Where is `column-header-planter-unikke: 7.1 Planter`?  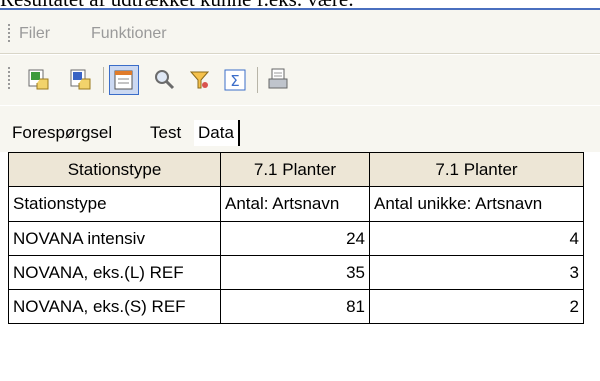 column-header-planter-unikke: 7.1 Planter is located at coordinates (476, 169).